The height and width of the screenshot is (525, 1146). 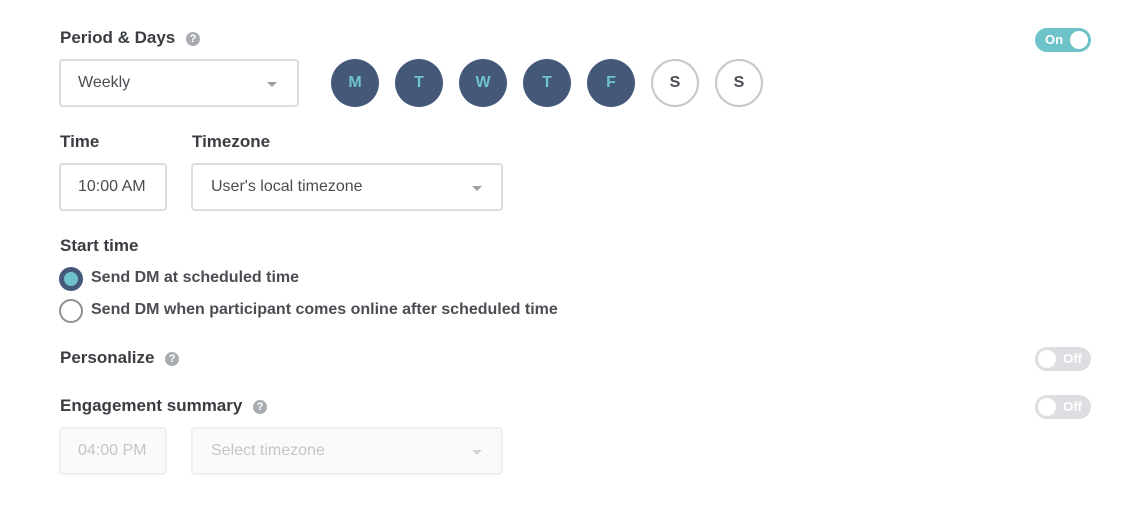 What do you see at coordinates (1054, 39) in the screenshot?
I see `toggle-label: On` at bounding box center [1054, 39].